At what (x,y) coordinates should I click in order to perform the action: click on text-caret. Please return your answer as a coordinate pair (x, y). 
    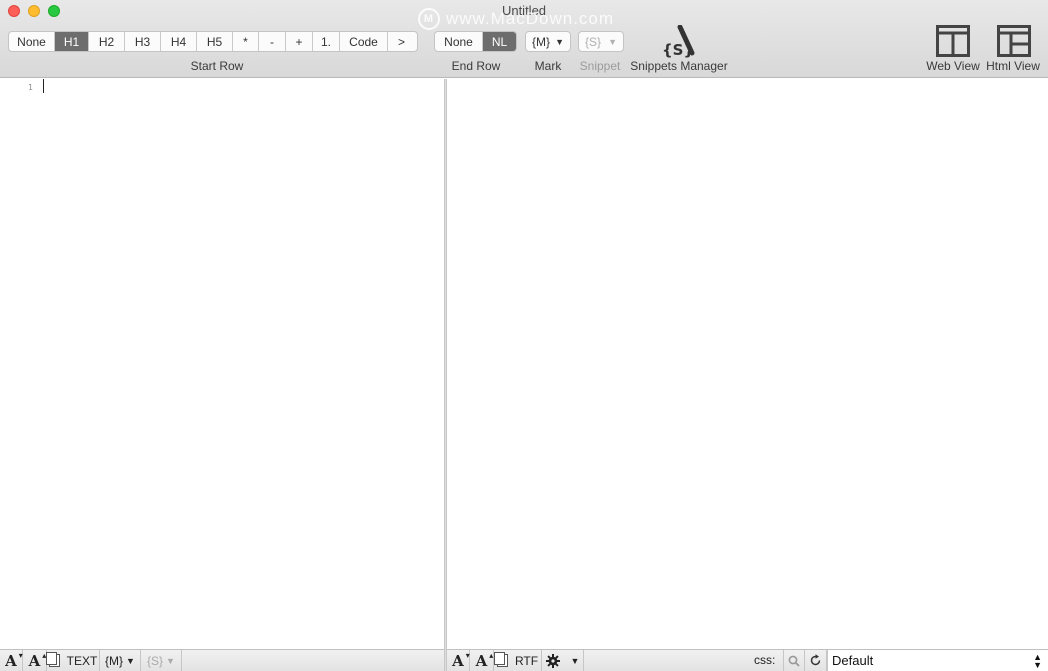
    Looking at the image, I should click on (43, 86).